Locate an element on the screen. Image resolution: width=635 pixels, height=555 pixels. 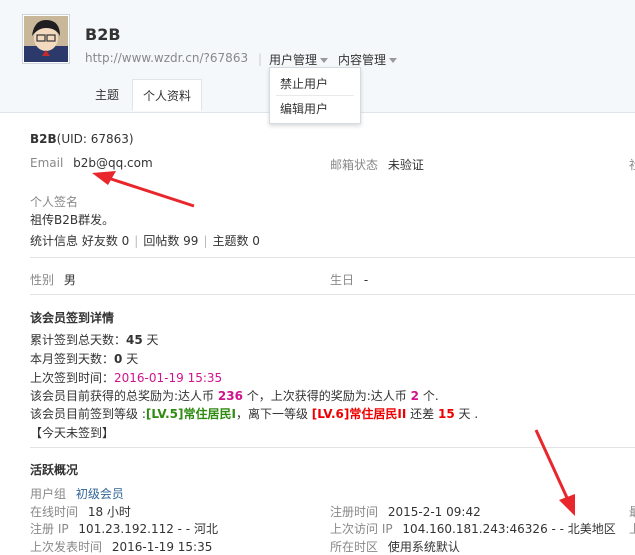
dropdown-divider is located at coordinates (315, 95).